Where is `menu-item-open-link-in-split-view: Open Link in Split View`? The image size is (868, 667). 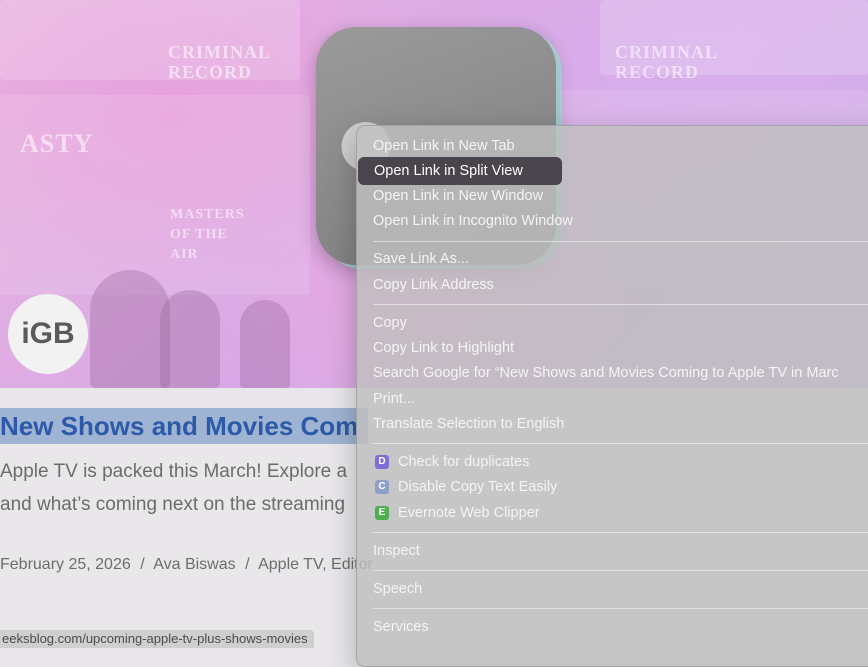
menu-item-open-link-in-split-view: Open Link in Split View is located at coordinates (460, 170).